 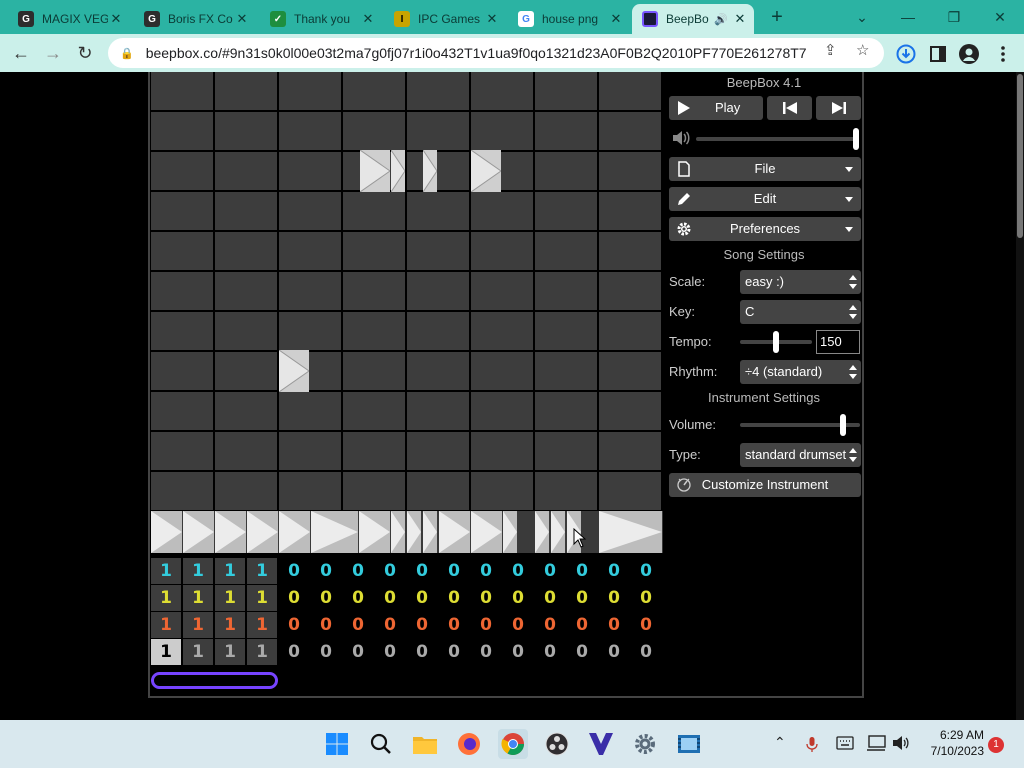 What do you see at coordinates (469, 744) in the screenshot?
I see `firefox-icon` at bounding box center [469, 744].